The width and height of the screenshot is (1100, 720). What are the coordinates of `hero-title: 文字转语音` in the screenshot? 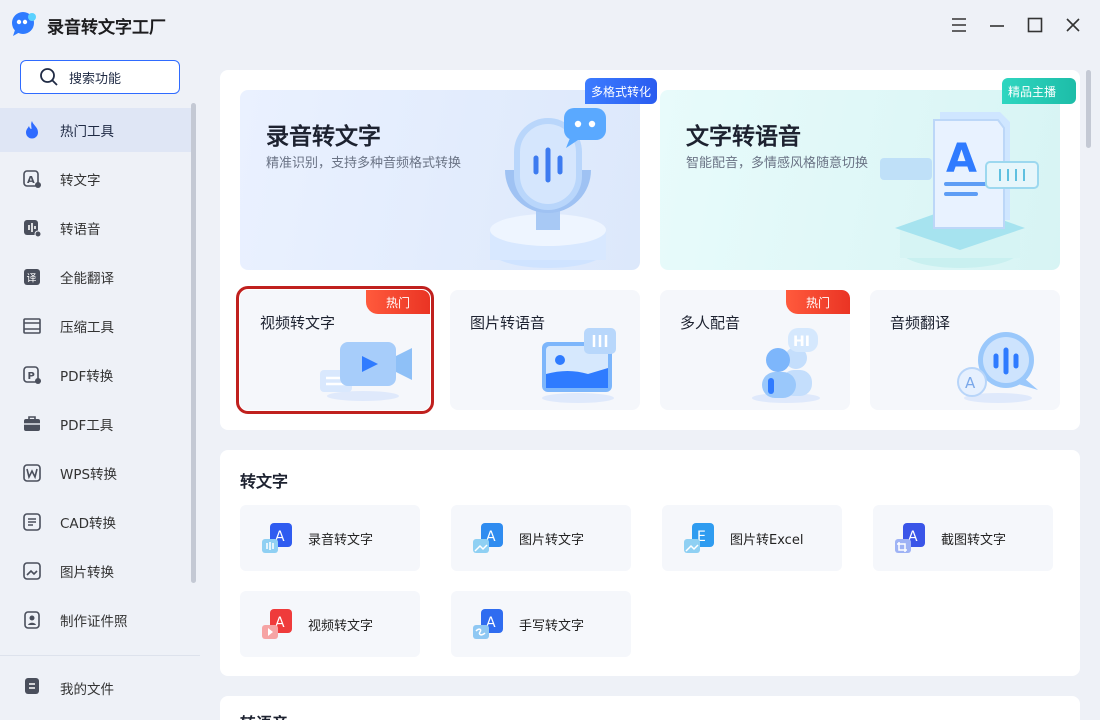 It's located at (743, 137).